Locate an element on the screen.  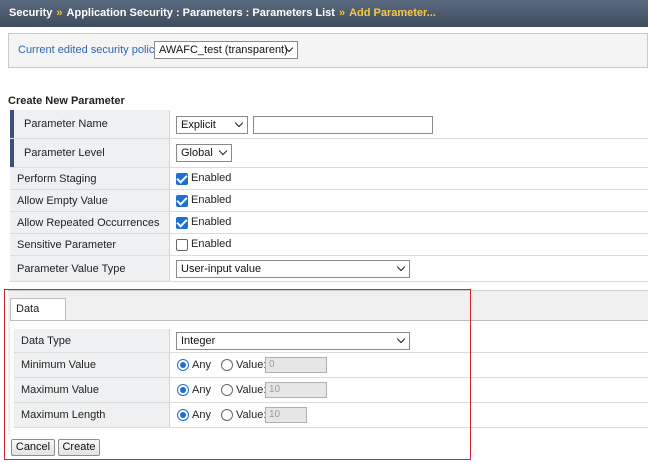
row-parameter-name: Parameter Name Explicit is located at coordinates (329, 124).